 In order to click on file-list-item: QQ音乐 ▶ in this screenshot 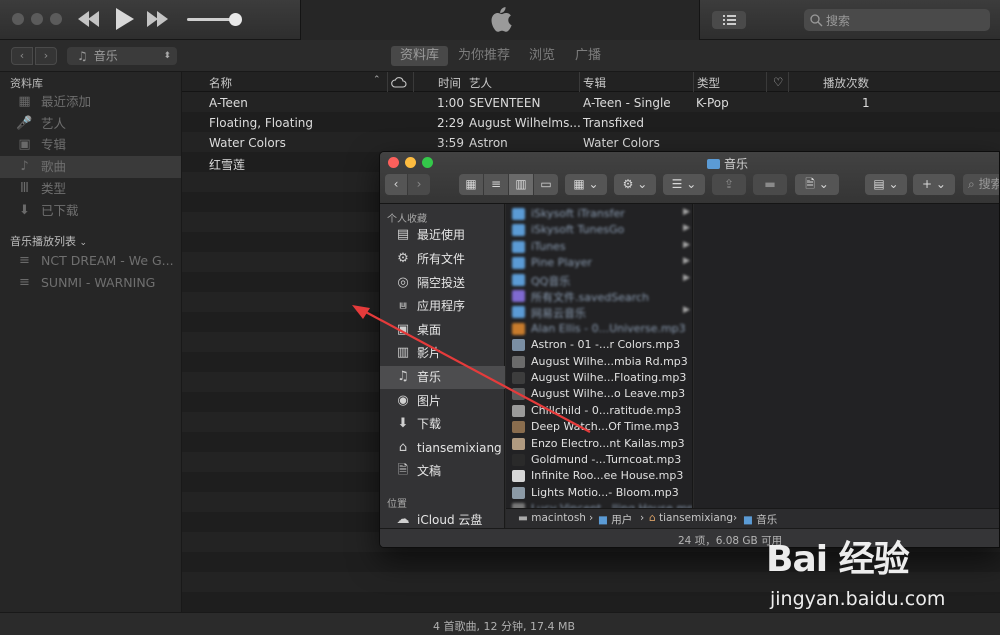, I will do `click(599, 280)`.